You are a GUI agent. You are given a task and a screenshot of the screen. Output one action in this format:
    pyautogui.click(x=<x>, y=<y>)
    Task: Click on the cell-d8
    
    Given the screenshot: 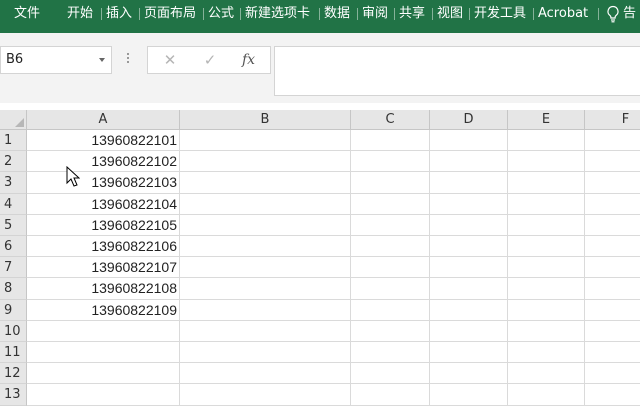 What is the action you would take?
    pyautogui.click(x=469, y=289)
    